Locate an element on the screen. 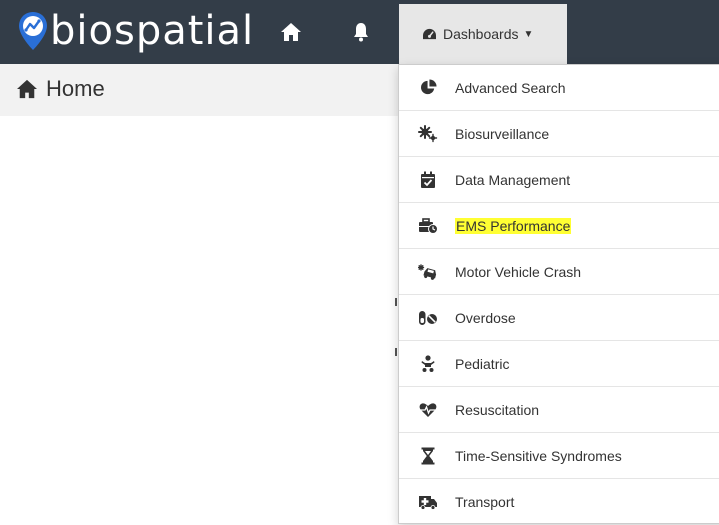 Image resolution: width=719 pixels, height=525 pixels. toolbox-clock-icon is located at coordinates (428, 226).